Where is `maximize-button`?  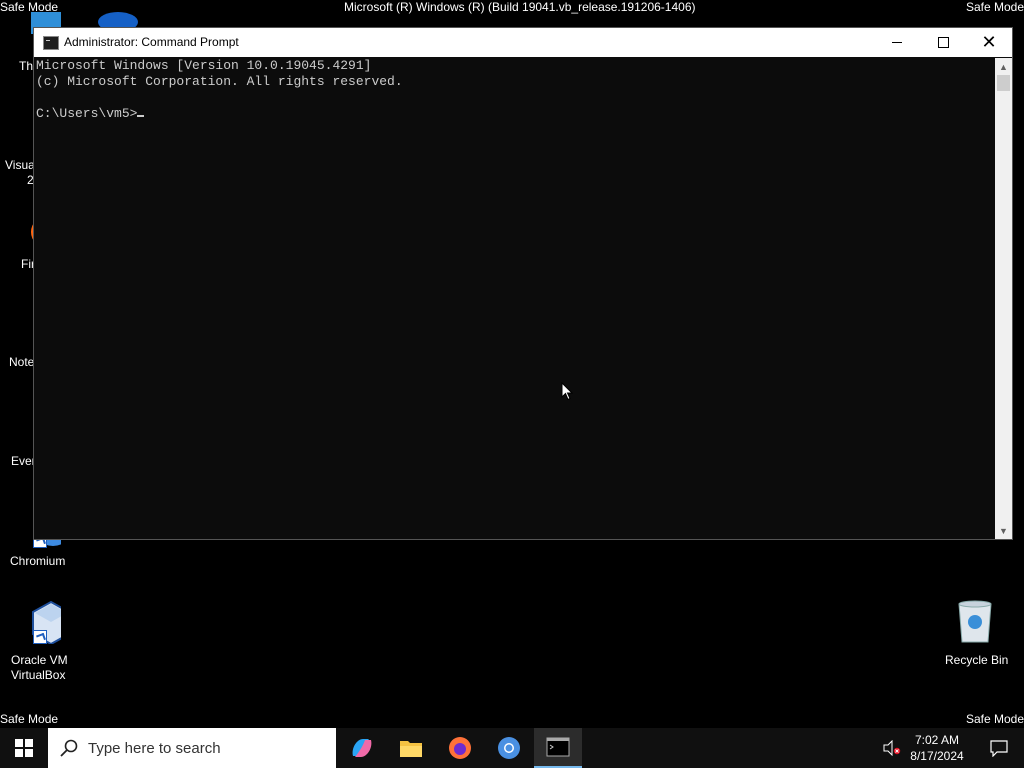
maximize-button is located at coordinates (943, 42).